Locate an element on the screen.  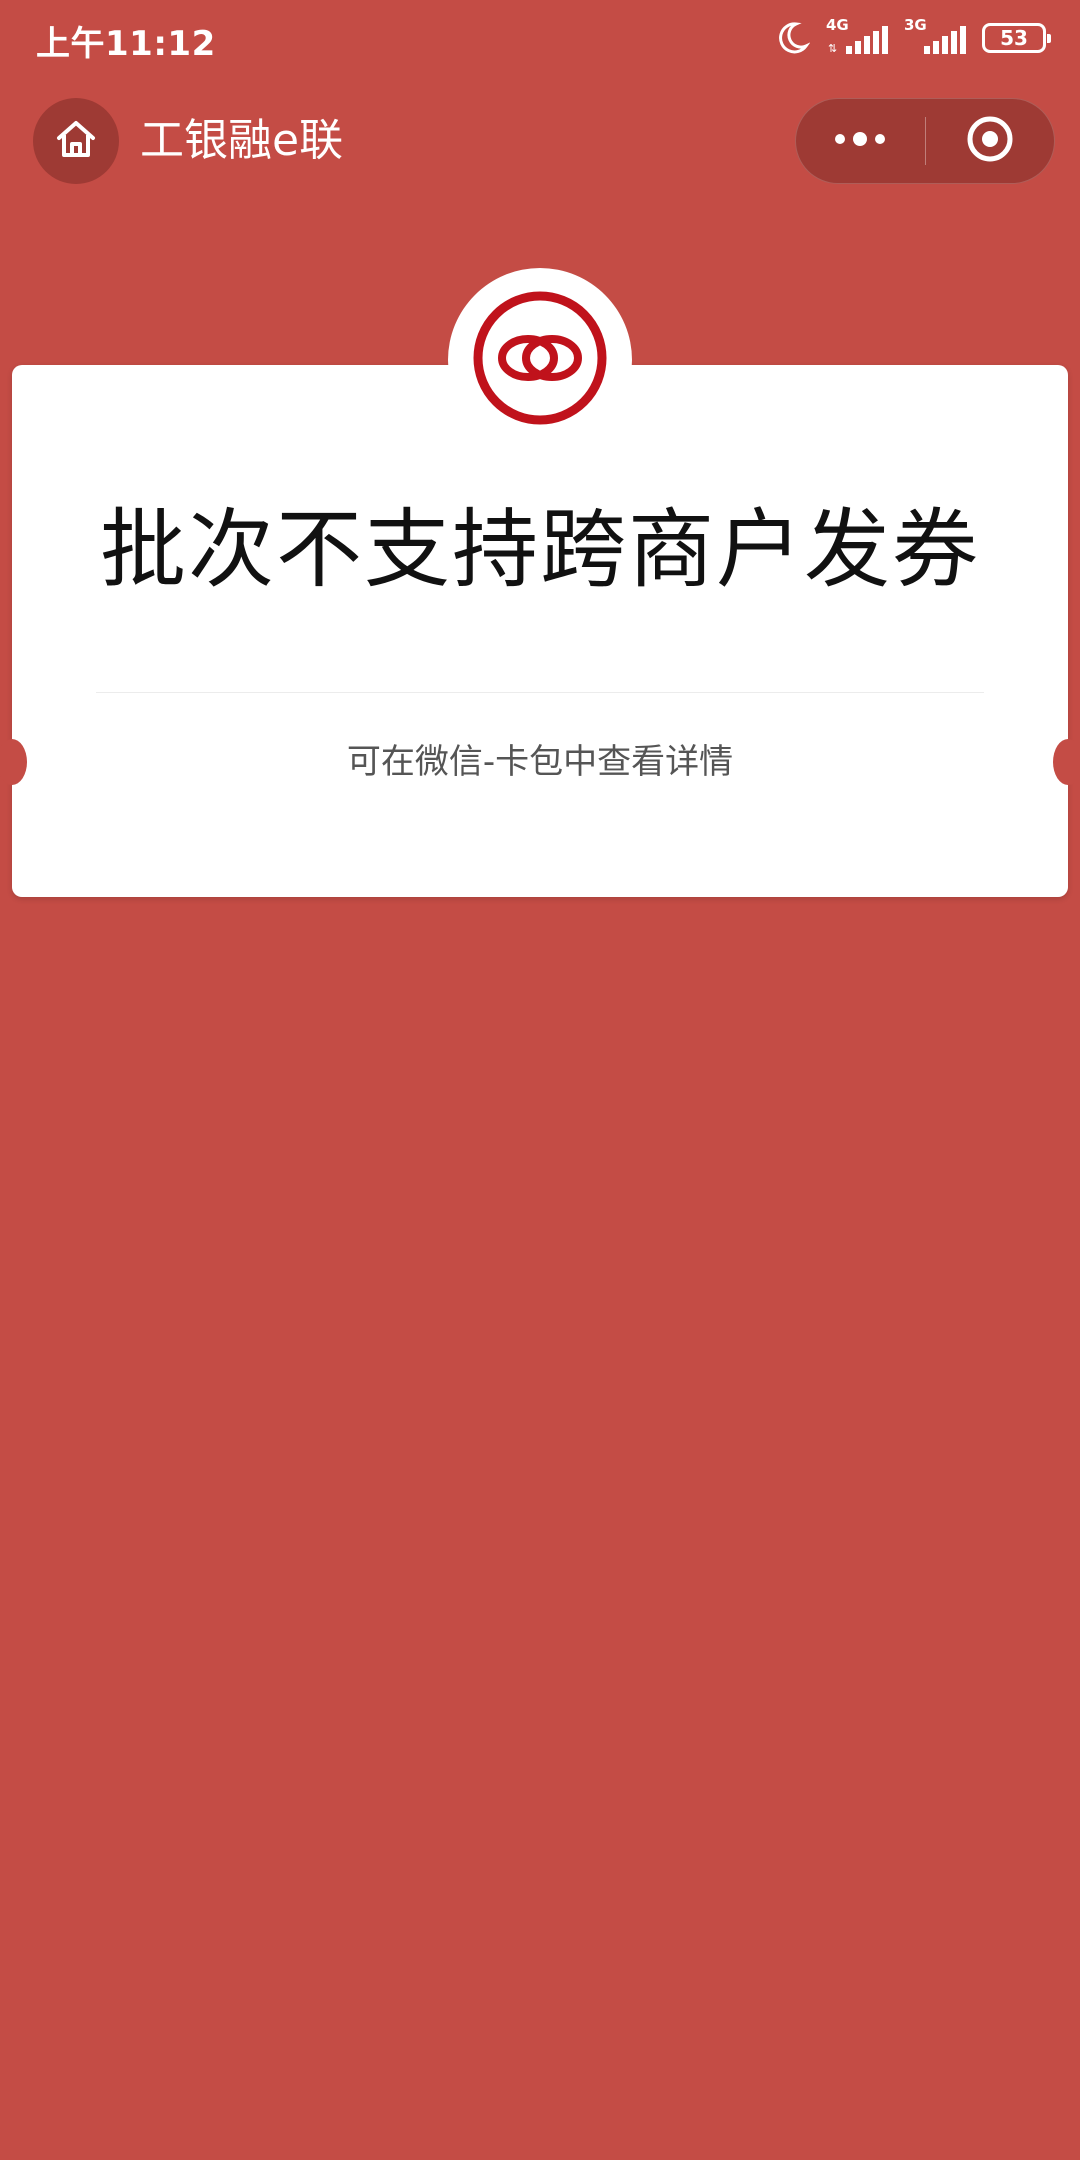
signal-4g-icon: 4G ⇅ is located at coordinates (857, 36).